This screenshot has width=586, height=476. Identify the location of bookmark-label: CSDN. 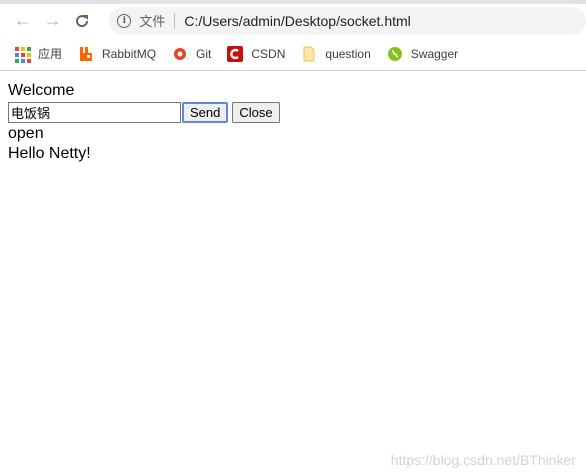
(268, 53).